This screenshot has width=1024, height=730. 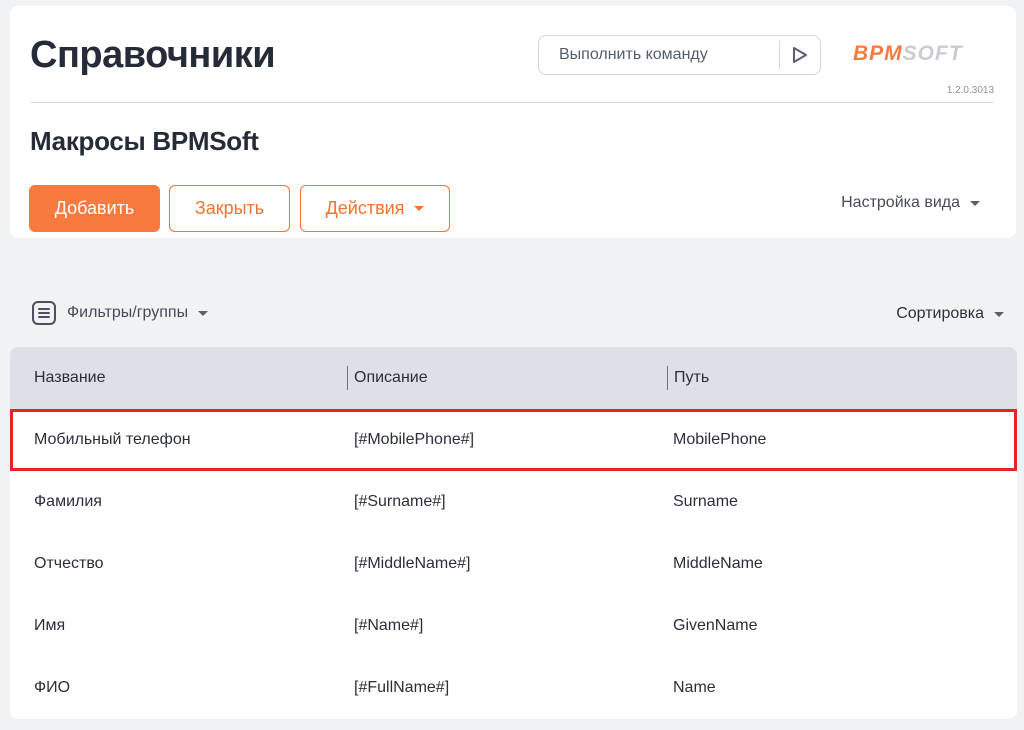 I want to click on bpmsoft-logo: BPMSOFT, so click(x=908, y=53).